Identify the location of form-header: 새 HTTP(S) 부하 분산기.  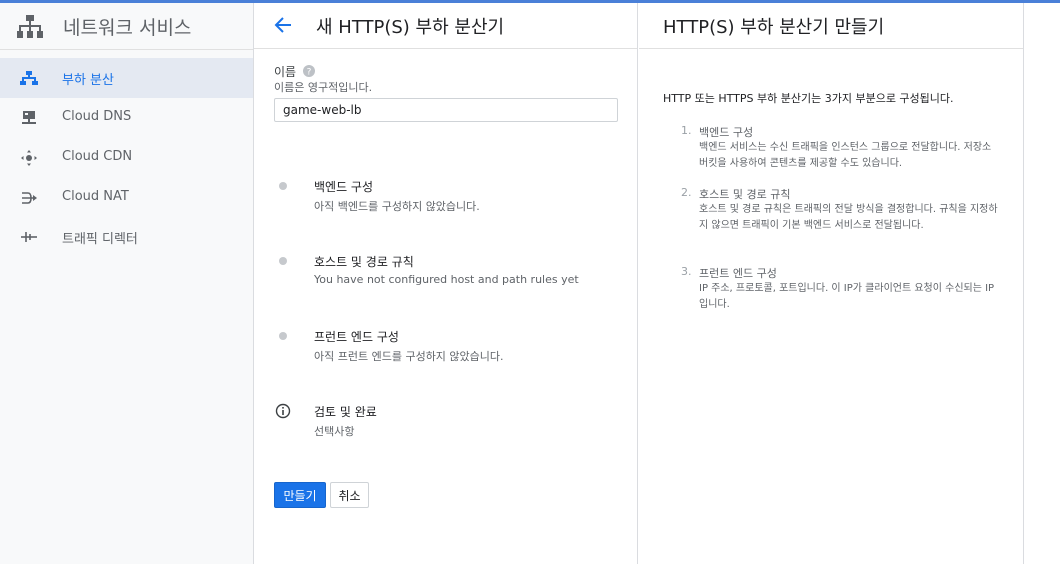
(445, 26).